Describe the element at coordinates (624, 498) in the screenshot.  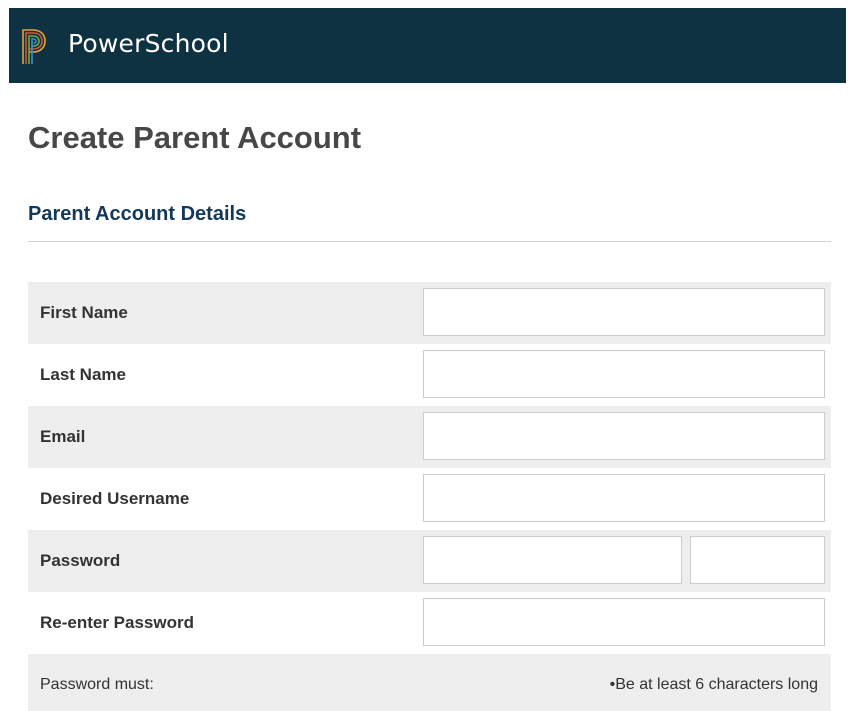
I see `username-input` at that location.